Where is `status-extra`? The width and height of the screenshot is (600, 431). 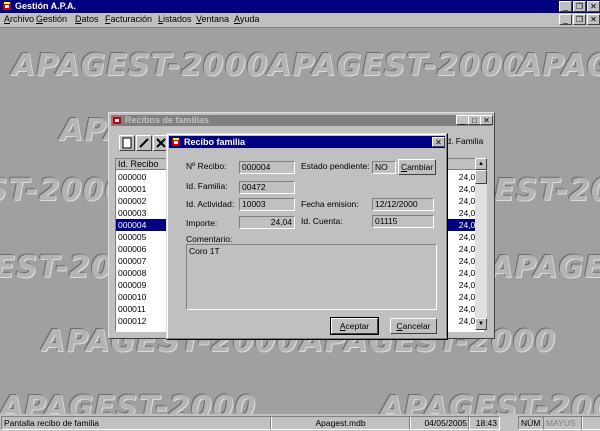 status-extra is located at coordinates (590, 423).